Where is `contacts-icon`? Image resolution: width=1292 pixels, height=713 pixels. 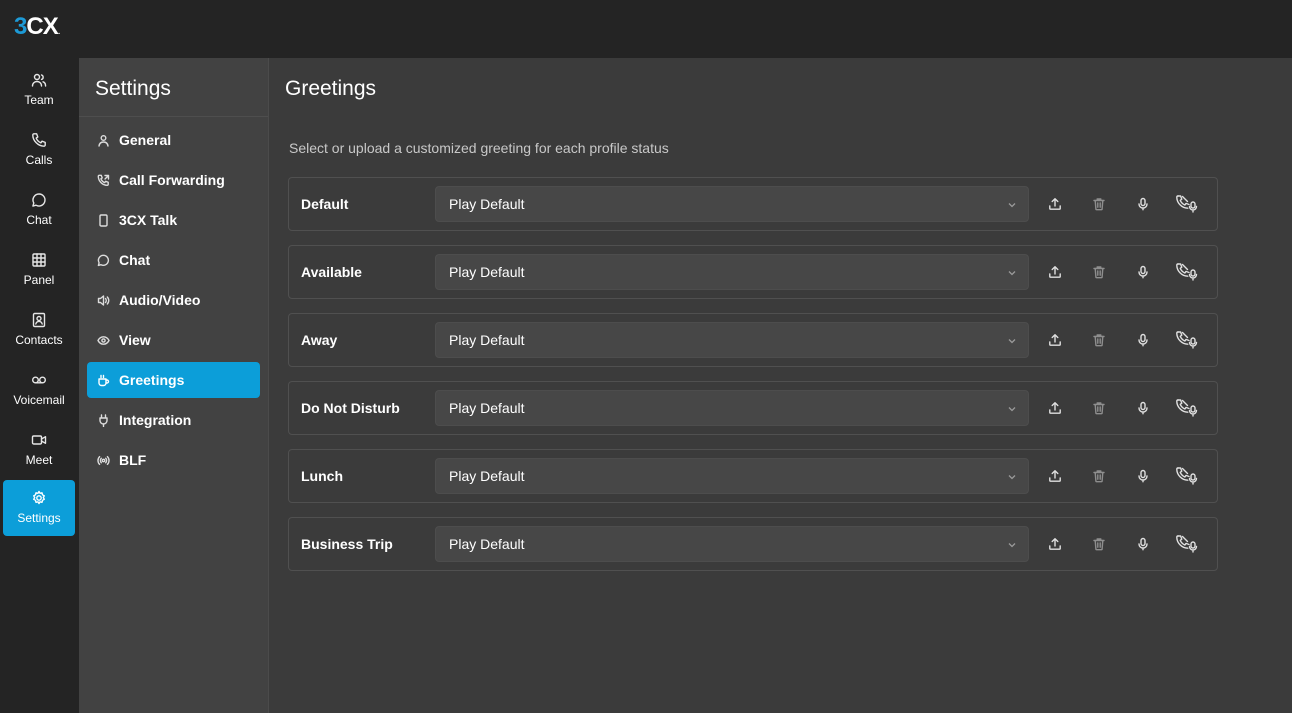
contacts-icon is located at coordinates (39, 320).